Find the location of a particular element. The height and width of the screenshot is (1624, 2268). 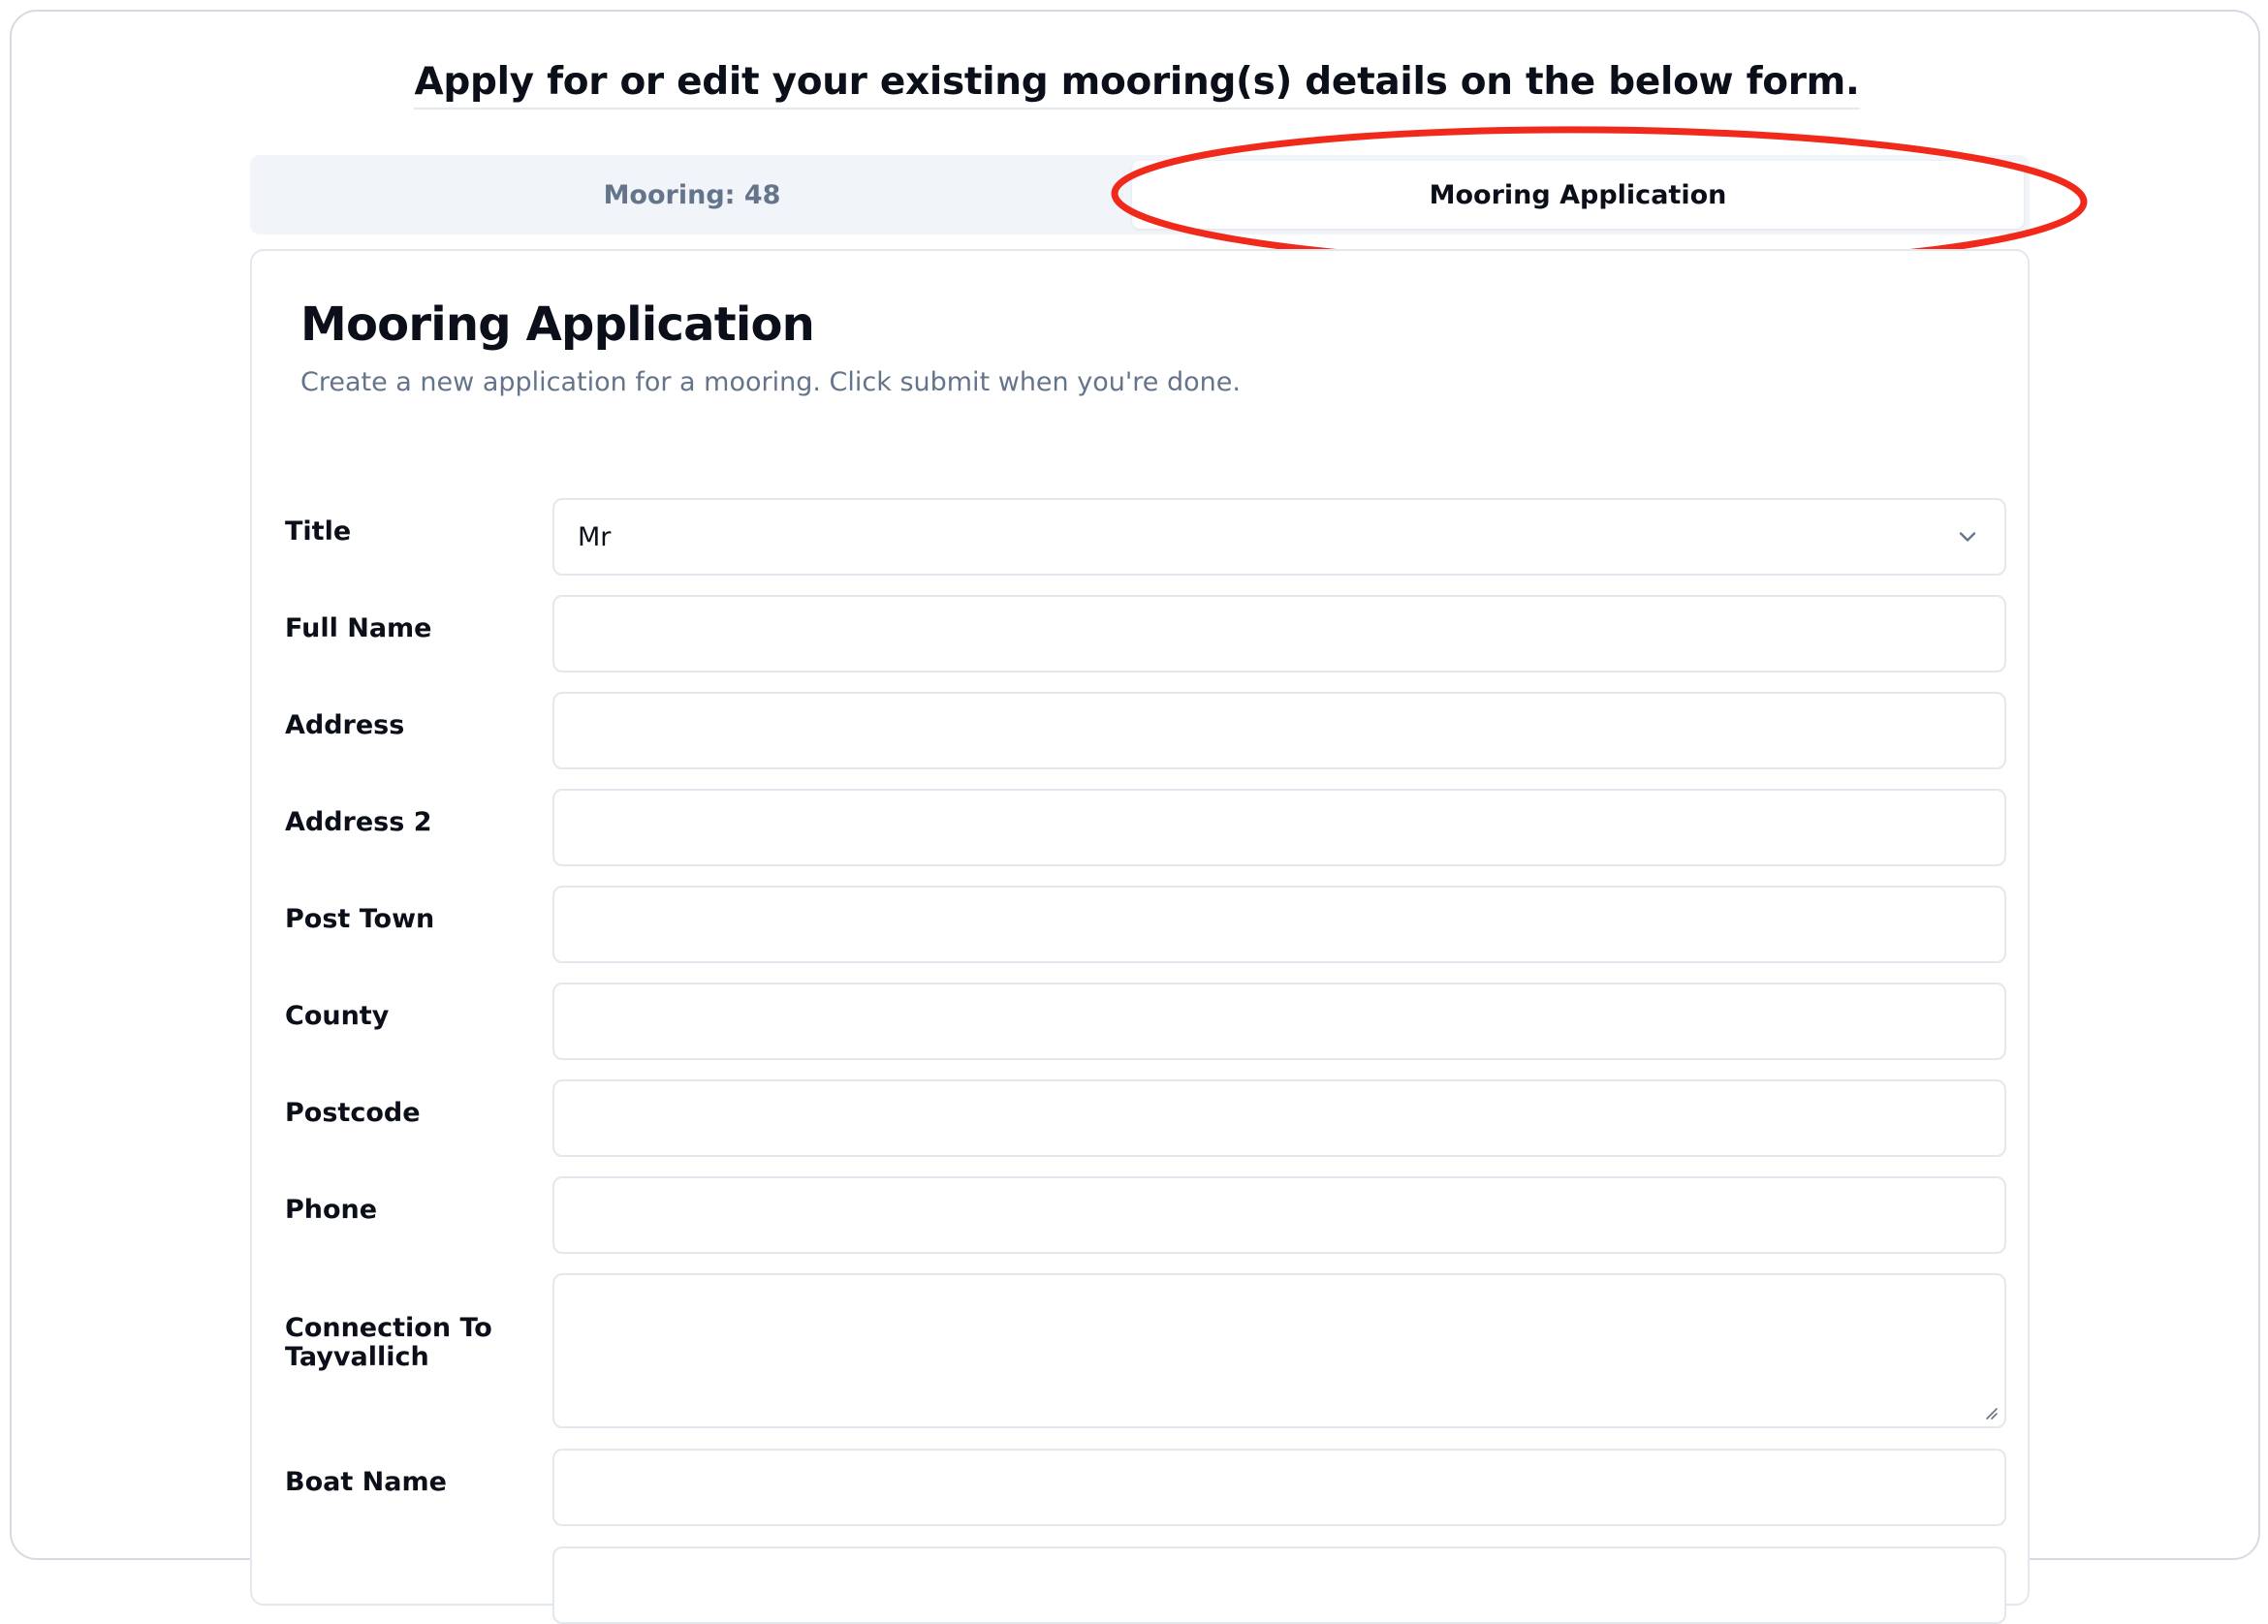

boat-name-input is located at coordinates (1279, 1488).